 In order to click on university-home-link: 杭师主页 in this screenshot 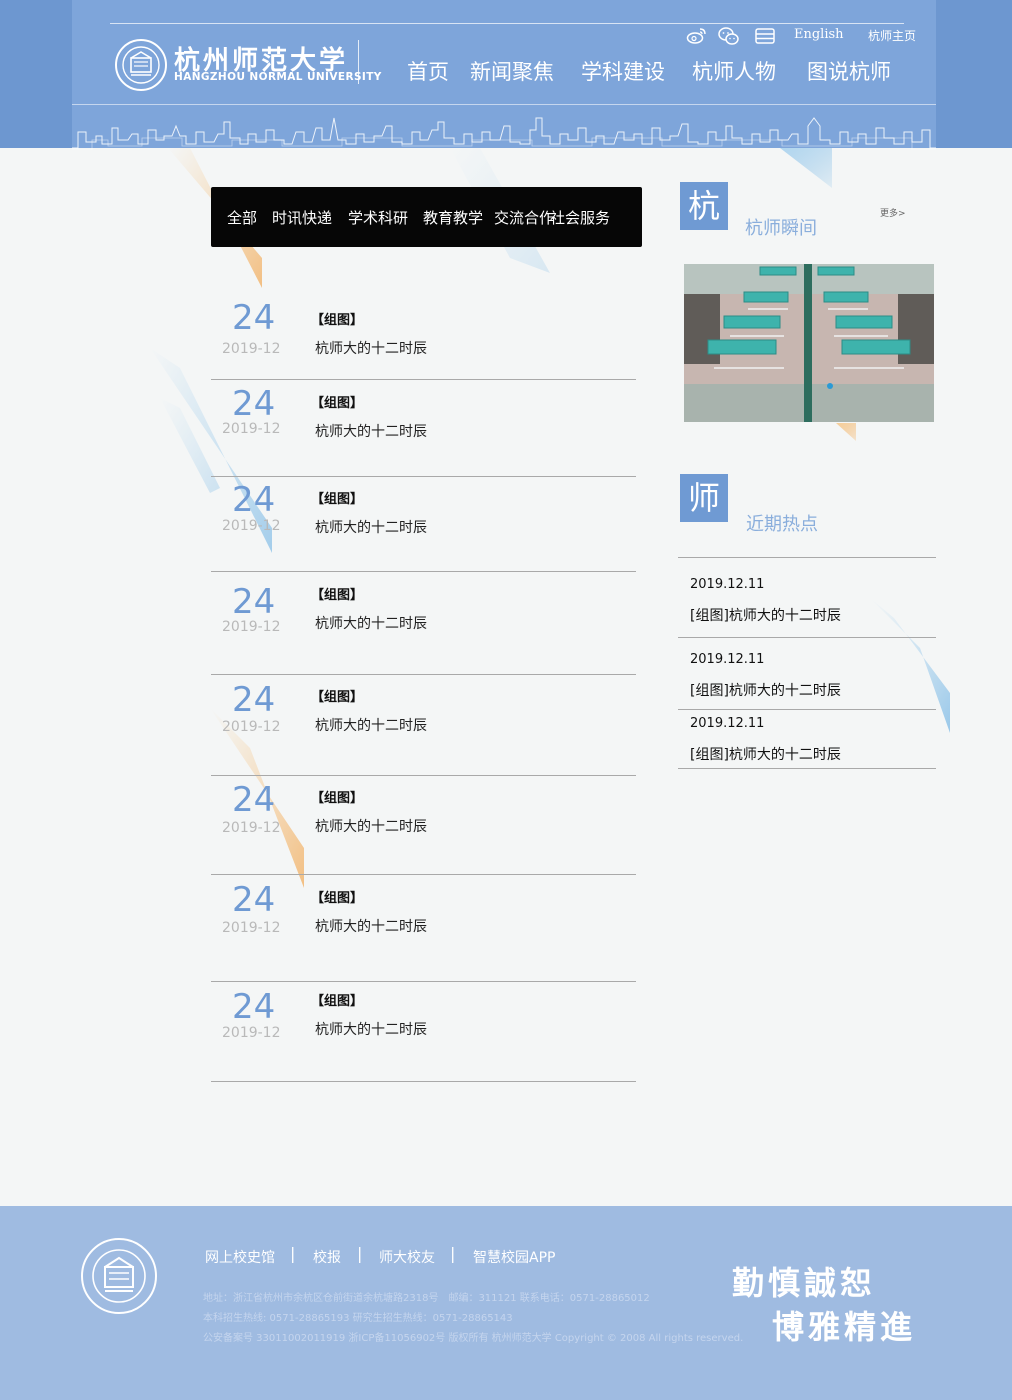, I will do `click(892, 35)`.